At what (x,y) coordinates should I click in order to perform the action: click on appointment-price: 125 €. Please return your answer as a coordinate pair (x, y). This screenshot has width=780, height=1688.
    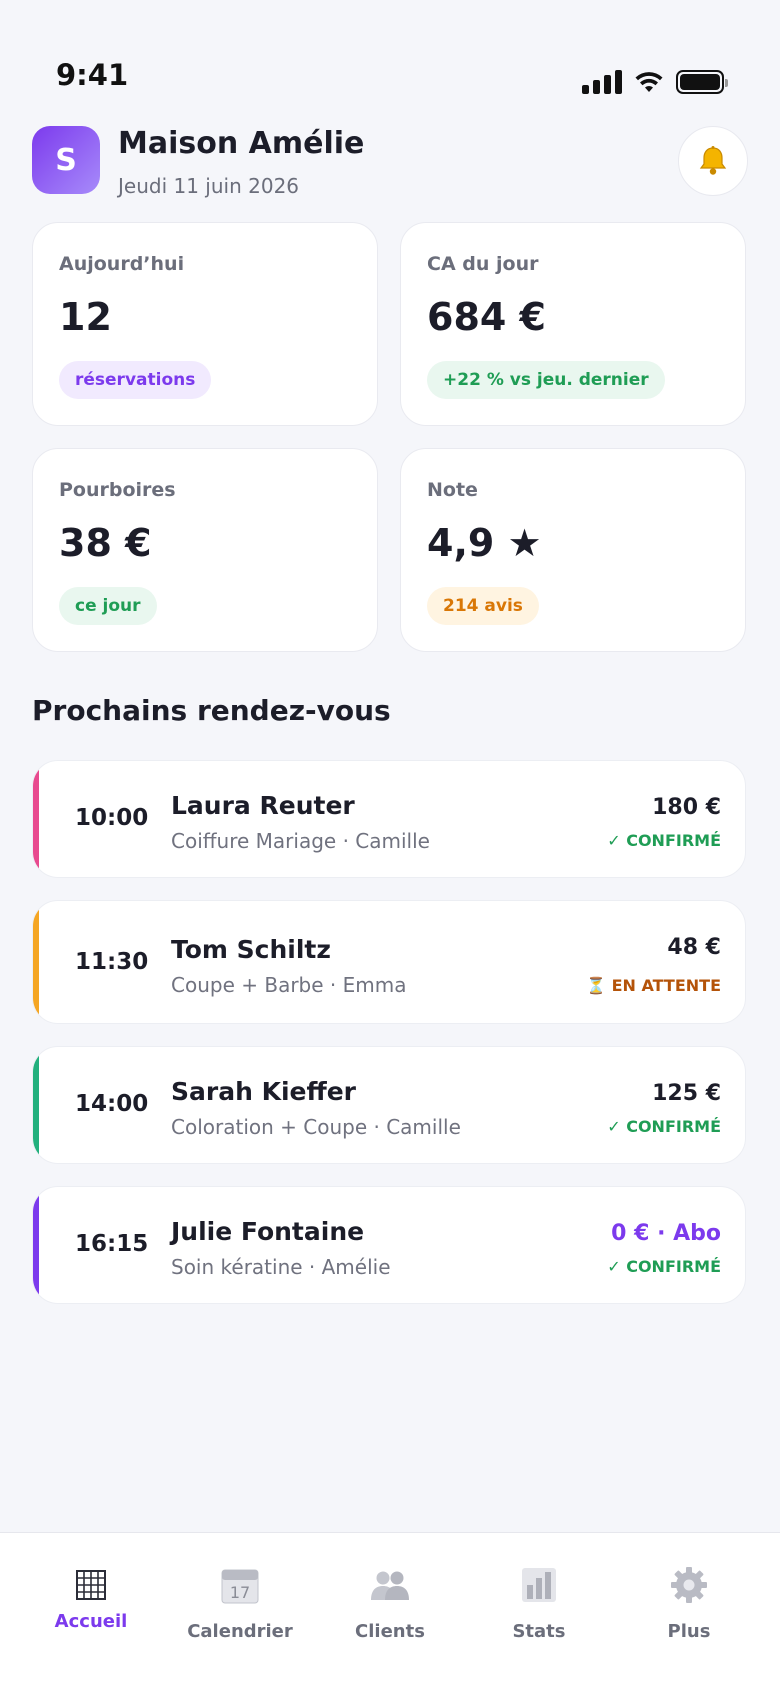
    Looking at the image, I should click on (686, 1093).